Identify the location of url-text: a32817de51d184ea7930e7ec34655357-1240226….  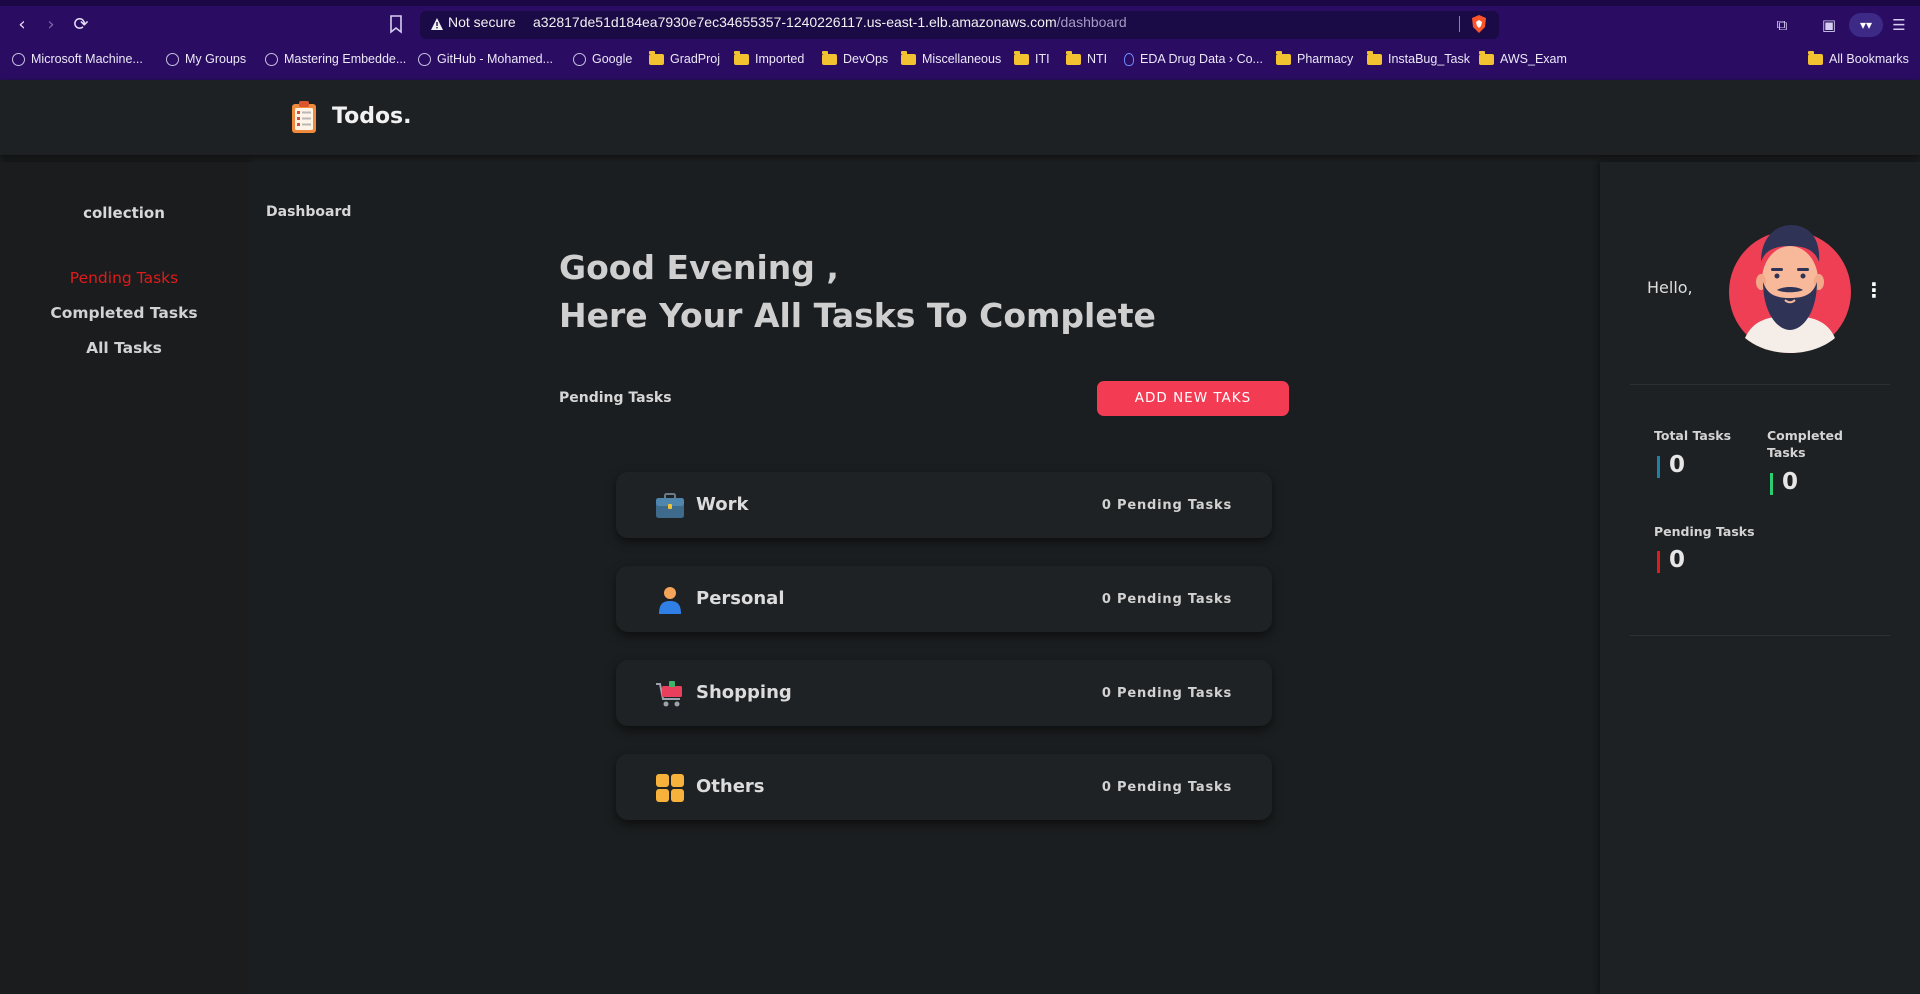
(830, 22).